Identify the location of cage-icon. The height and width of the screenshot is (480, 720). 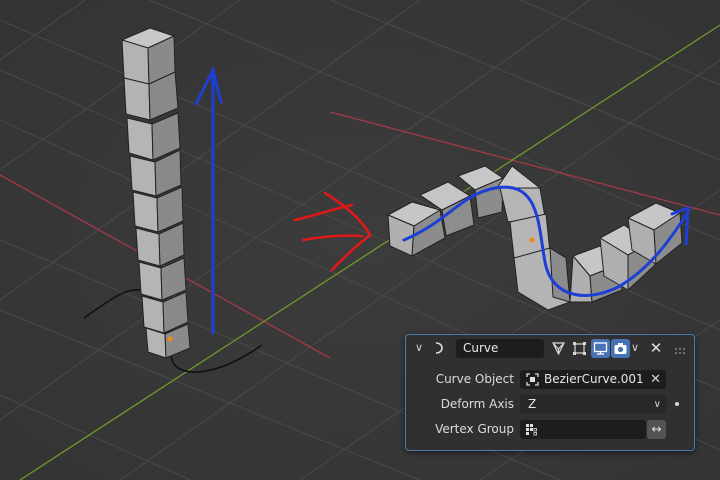
(579, 348).